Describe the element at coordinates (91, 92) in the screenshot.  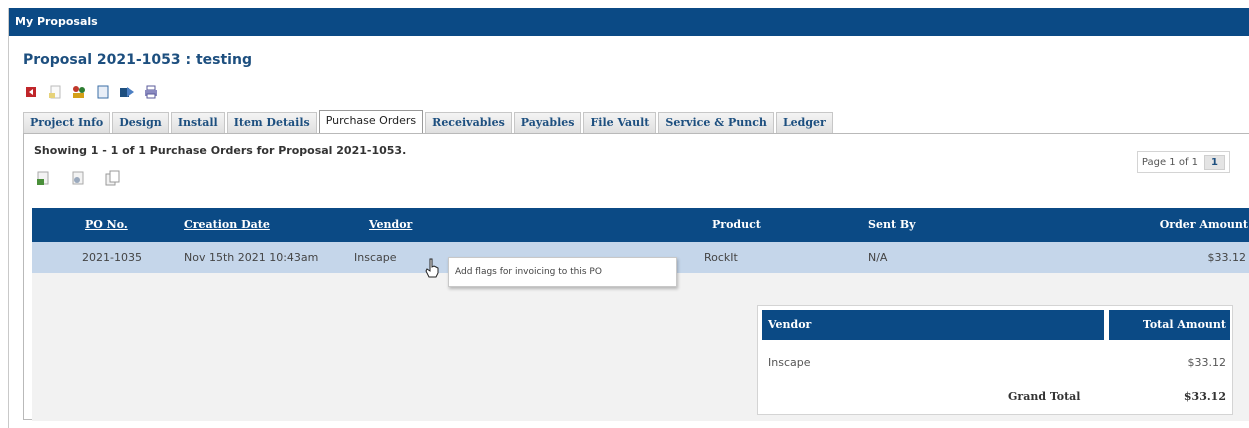
I see `proposal-toolbar` at that location.